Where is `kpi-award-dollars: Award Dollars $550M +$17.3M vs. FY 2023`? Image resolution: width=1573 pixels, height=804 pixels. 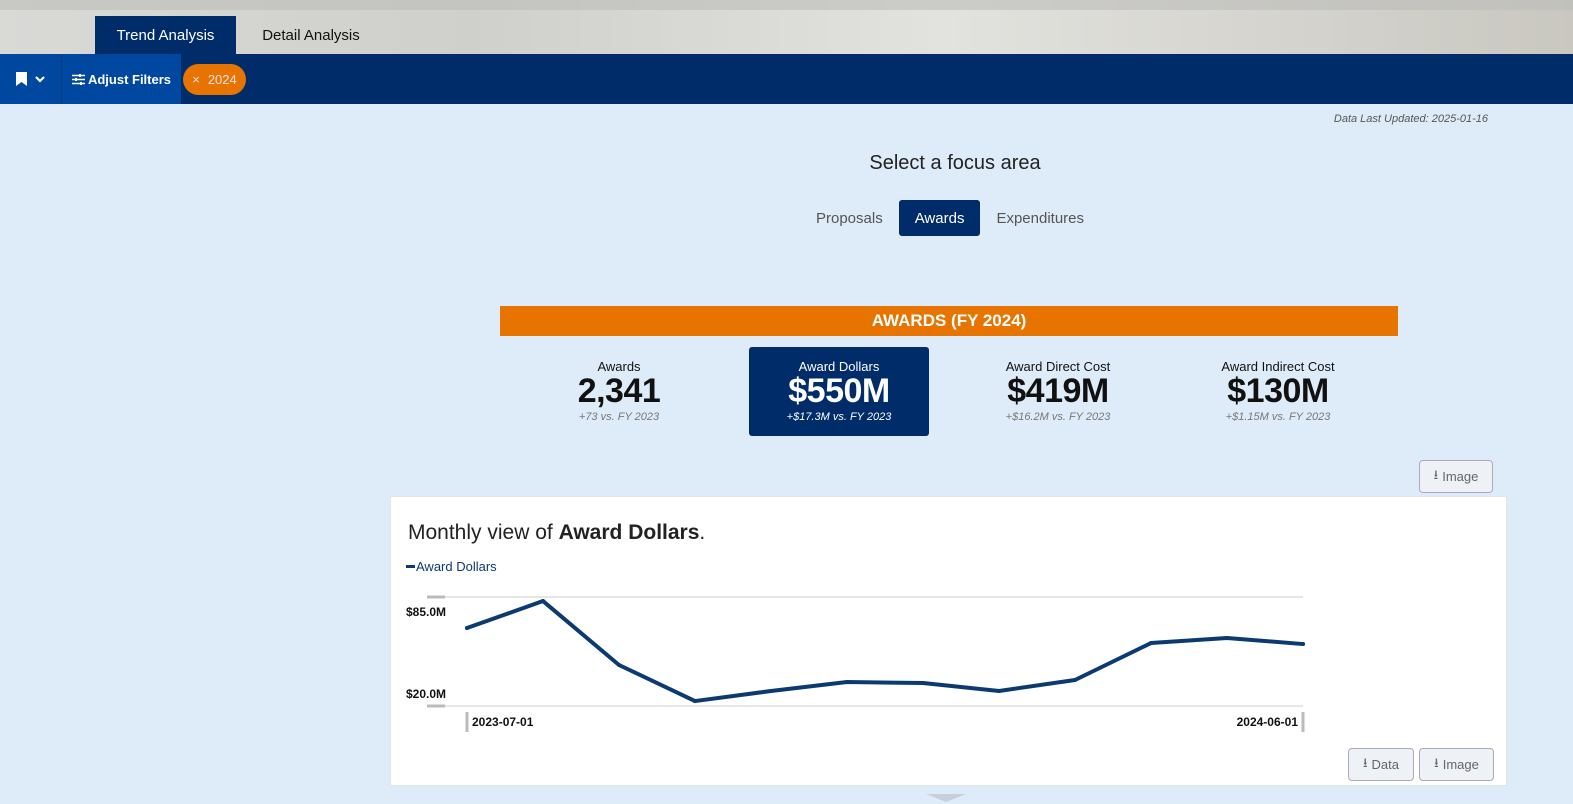 kpi-award-dollars: Award Dollars $550M +$17.3M vs. FY 2023 is located at coordinates (839, 391).